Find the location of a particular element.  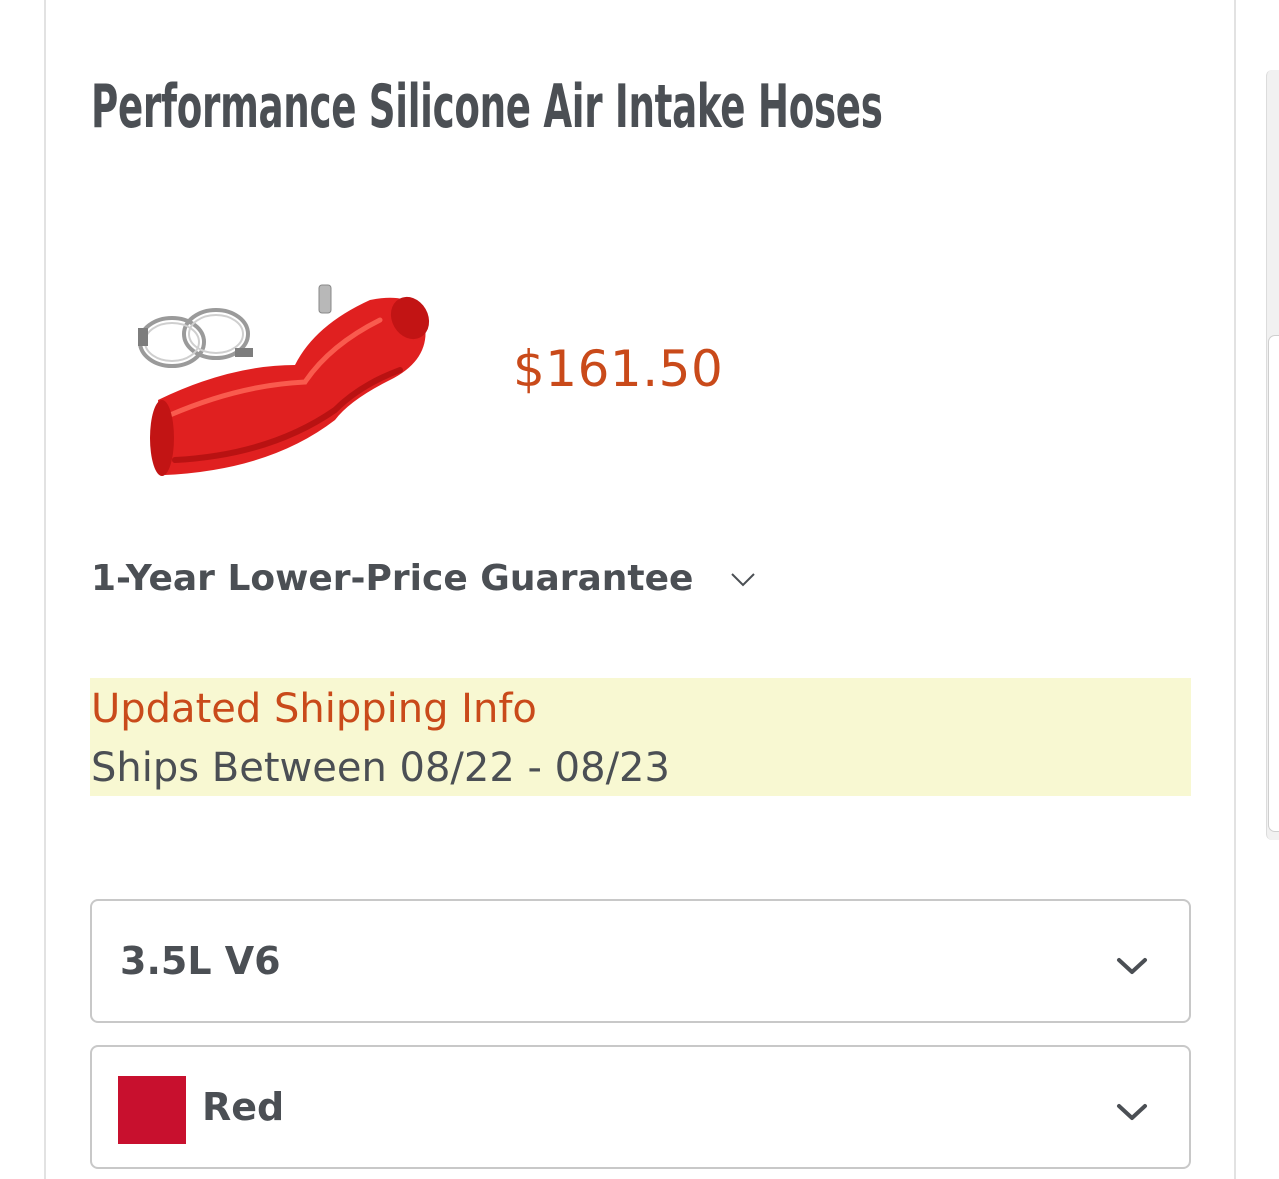

product-title: Performance Silicone Air Intake Hoses is located at coordinates (487, 107).